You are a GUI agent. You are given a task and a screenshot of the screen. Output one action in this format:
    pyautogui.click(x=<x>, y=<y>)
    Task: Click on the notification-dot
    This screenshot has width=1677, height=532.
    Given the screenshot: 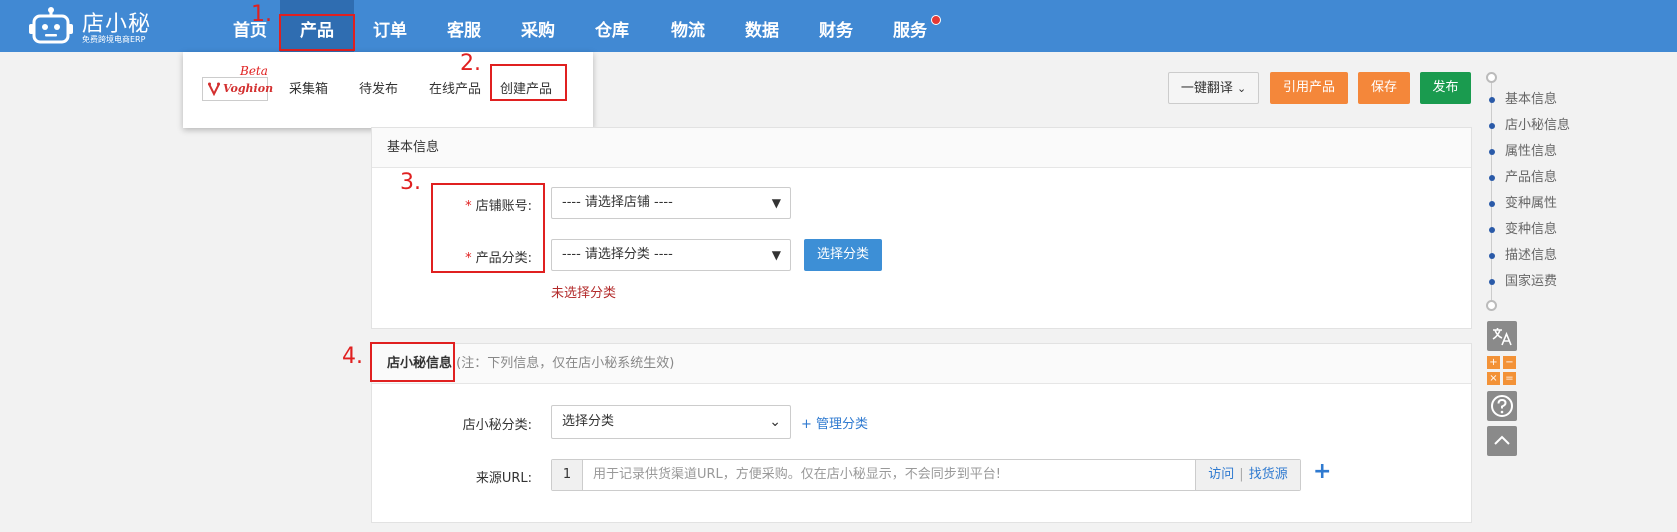 What is the action you would take?
    pyautogui.click(x=936, y=20)
    